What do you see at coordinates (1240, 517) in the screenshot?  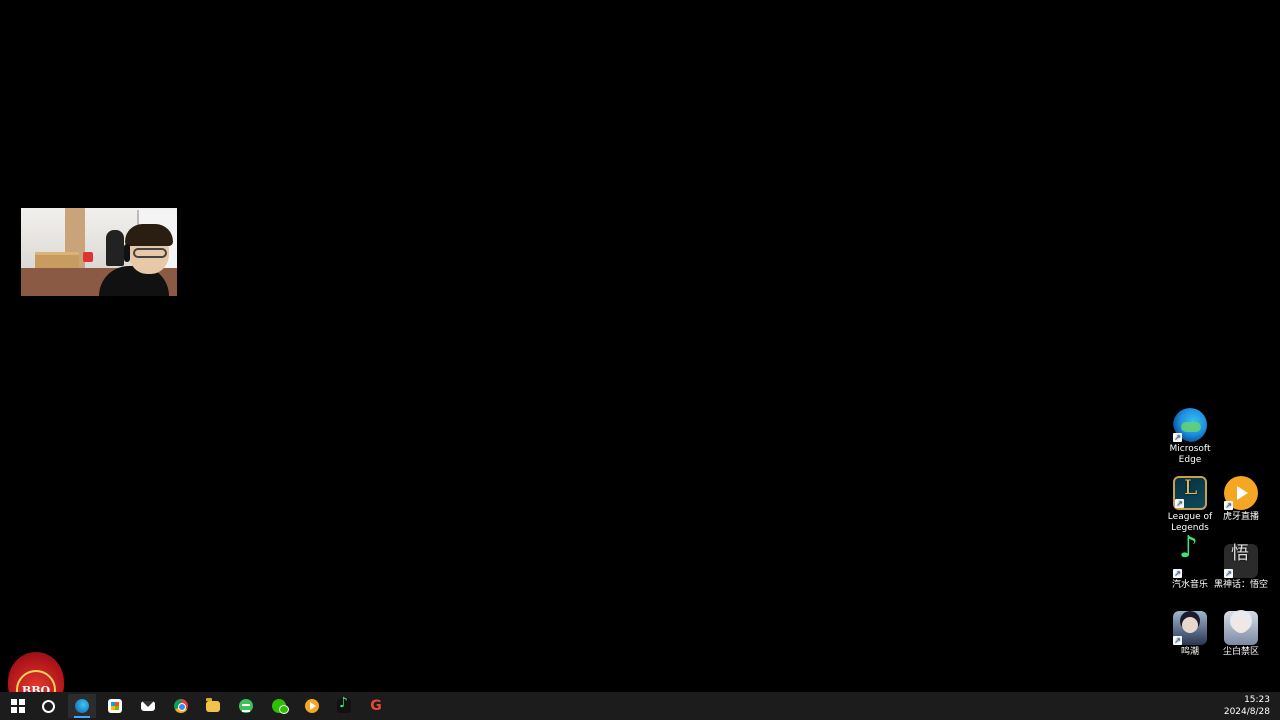 I see `desktop-icon-label: 虎牙直播` at bounding box center [1240, 517].